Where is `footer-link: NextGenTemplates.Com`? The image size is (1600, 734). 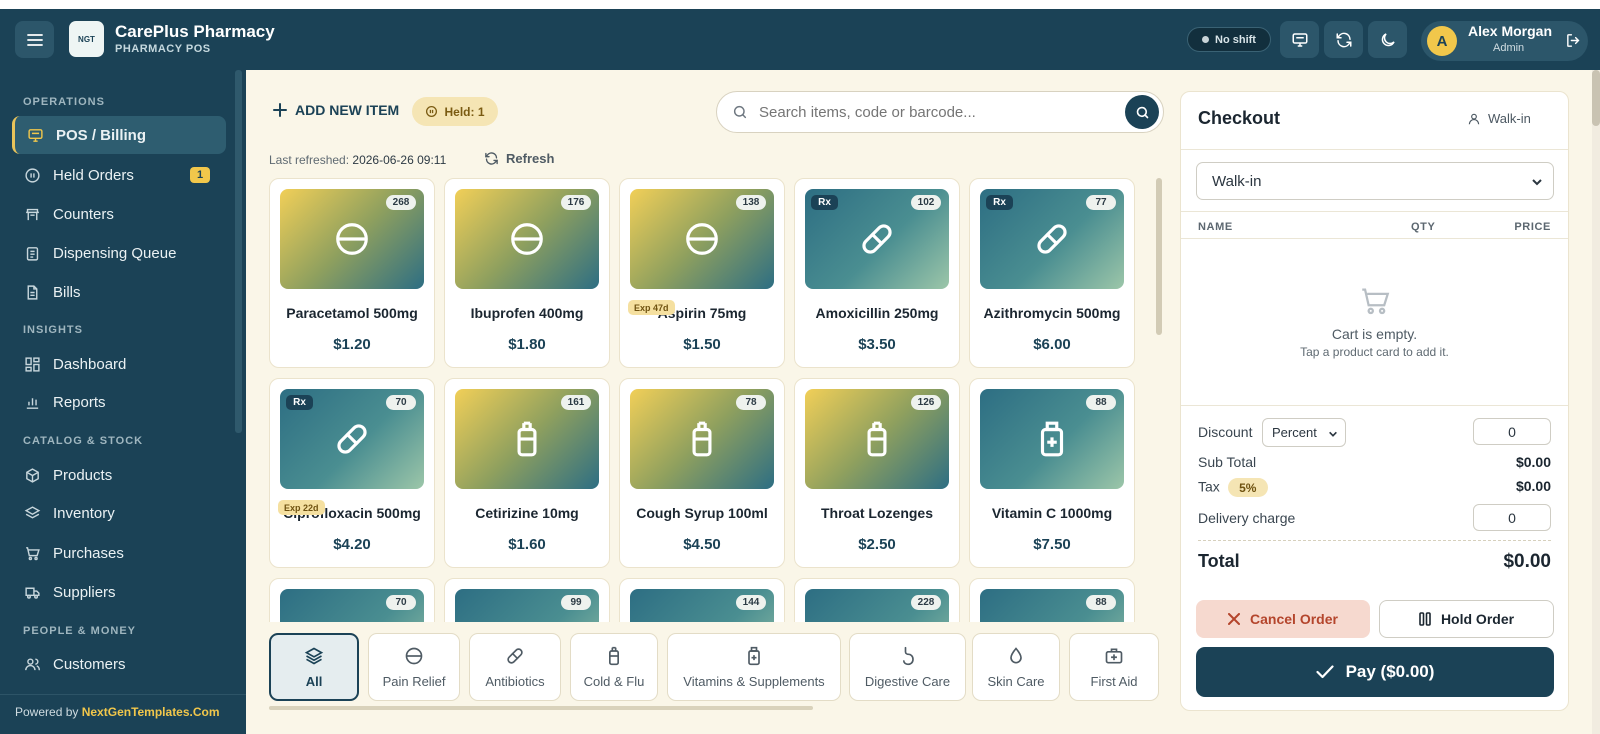
footer-link: NextGenTemplates.Com is located at coordinates (151, 712).